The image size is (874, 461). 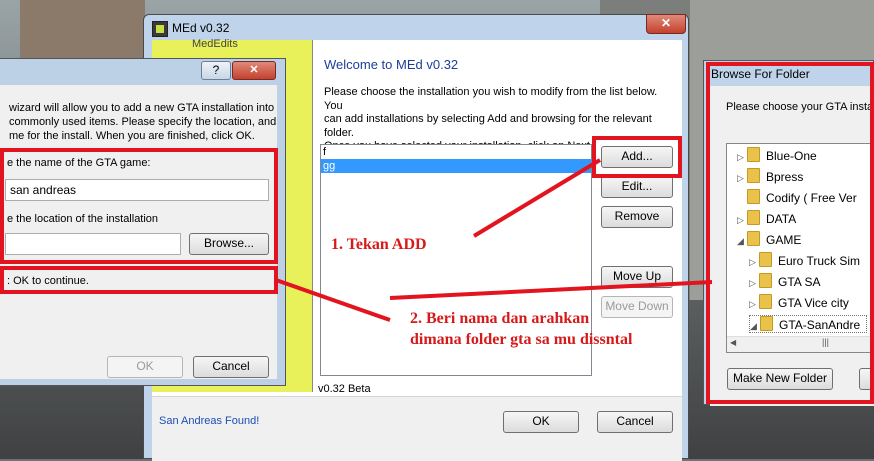 I want to click on annotation-step2-line2: dimana folder gta sa mu dissntal, so click(x=521, y=339).